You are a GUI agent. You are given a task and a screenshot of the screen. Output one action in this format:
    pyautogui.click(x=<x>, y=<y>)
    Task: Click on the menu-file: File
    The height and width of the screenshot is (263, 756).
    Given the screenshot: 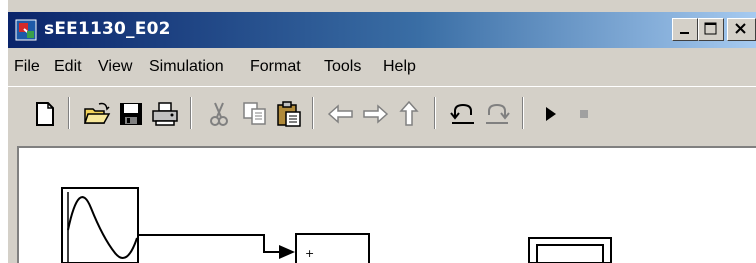 What is the action you would take?
    pyautogui.click(x=27, y=67)
    